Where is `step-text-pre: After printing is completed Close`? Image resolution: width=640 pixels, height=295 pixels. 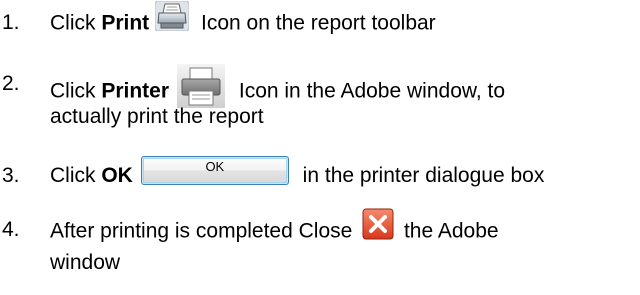
step-text-pre: After printing is completed Close is located at coordinates (204, 231).